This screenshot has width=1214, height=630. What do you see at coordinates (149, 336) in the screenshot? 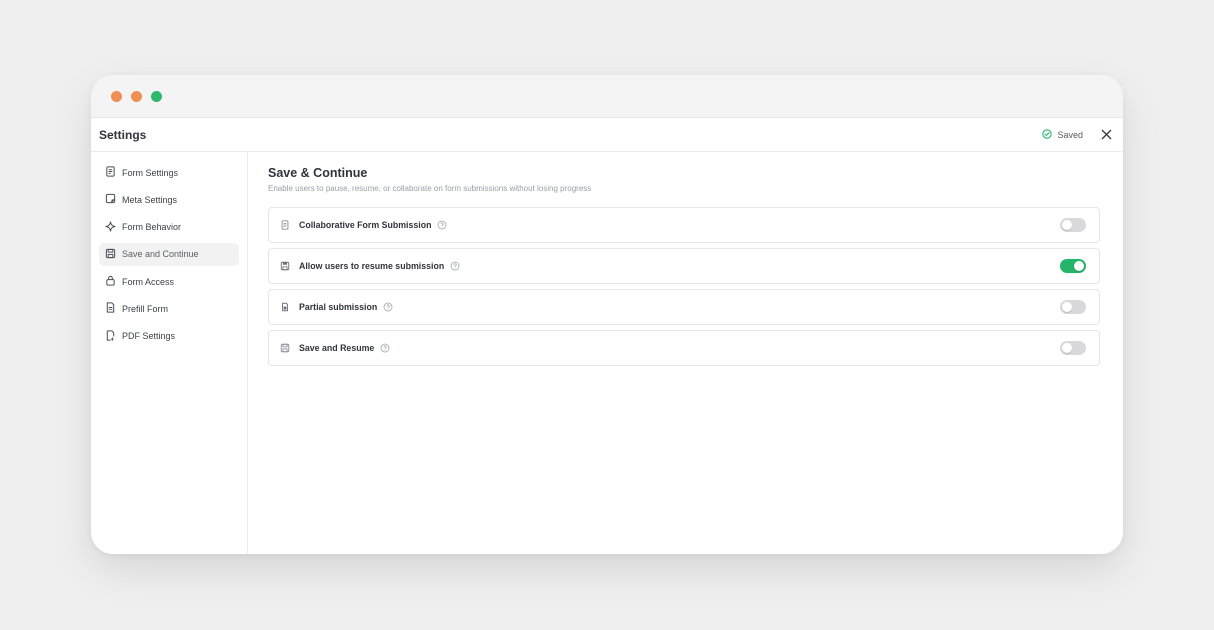
I see `sidebar-item-label: PDF Settings` at bounding box center [149, 336].